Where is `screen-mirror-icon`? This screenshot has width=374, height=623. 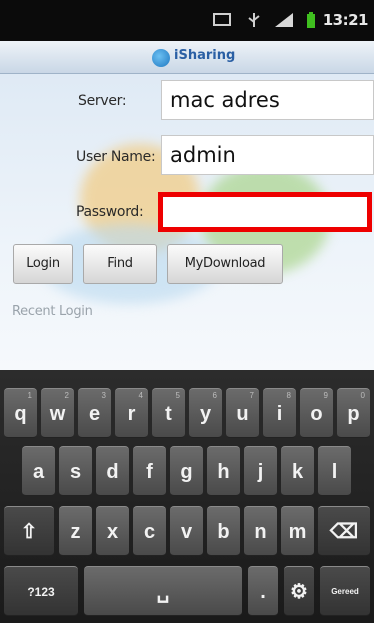
screen-mirror-icon is located at coordinates (222, 19).